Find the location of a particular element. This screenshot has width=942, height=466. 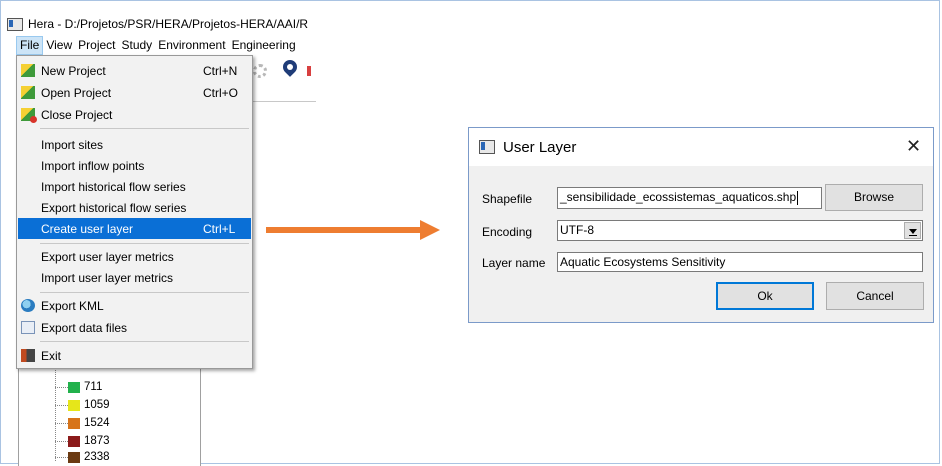

menu-item-shortcut: Ctrl+O is located at coordinates (221, 92).